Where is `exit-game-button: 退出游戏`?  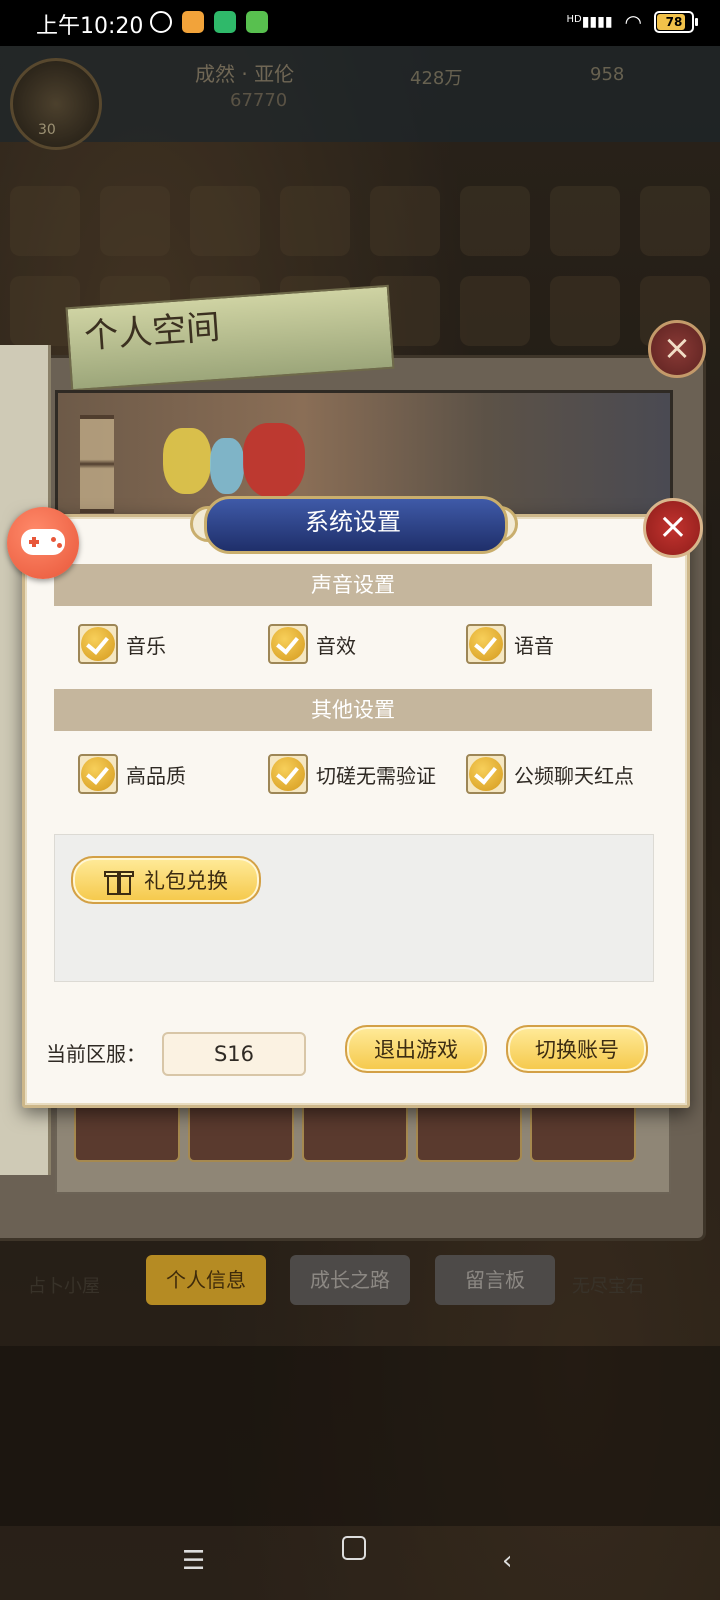 exit-game-button: 退出游戏 is located at coordinates (416, 1049).